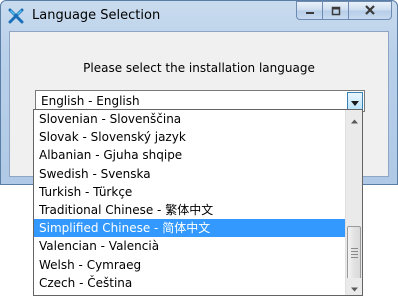  What do you see at coordinates (354, 253) in the screenshot?
I see `scrollbar-thumb` at bounding box center [354, 253].